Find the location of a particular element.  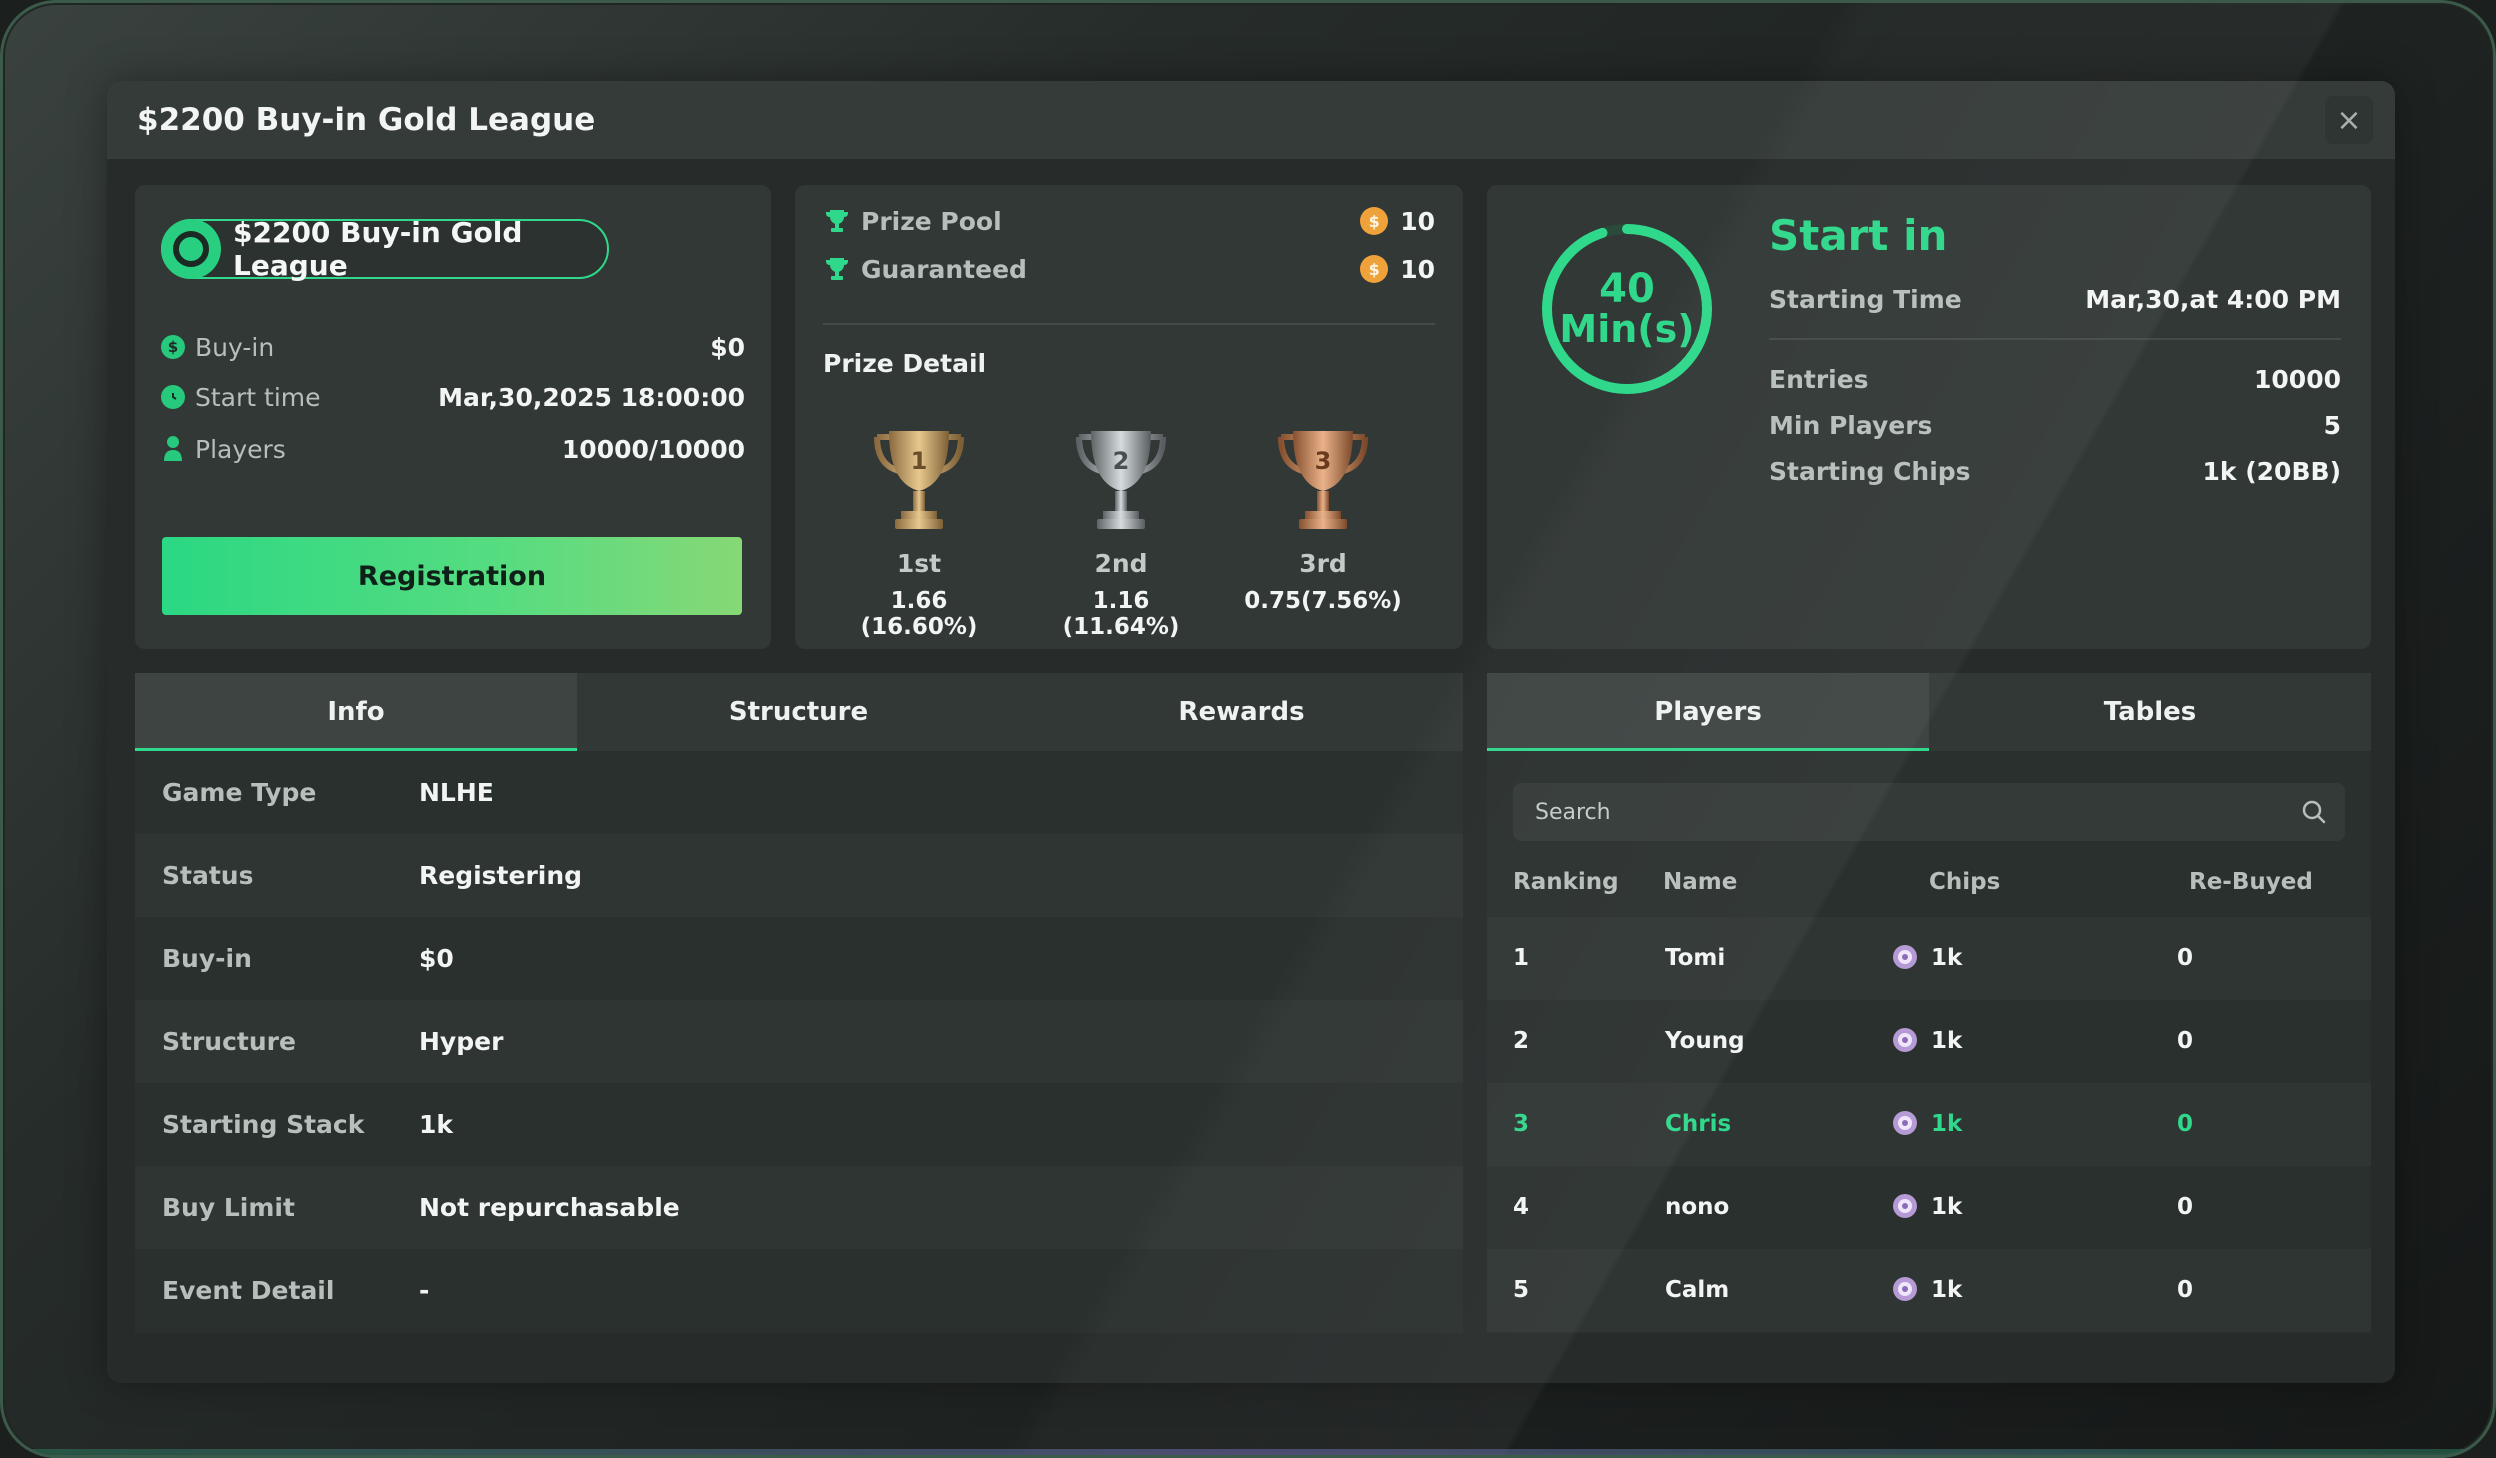

info-row: Status Registering is located at coordinates (799, 875).